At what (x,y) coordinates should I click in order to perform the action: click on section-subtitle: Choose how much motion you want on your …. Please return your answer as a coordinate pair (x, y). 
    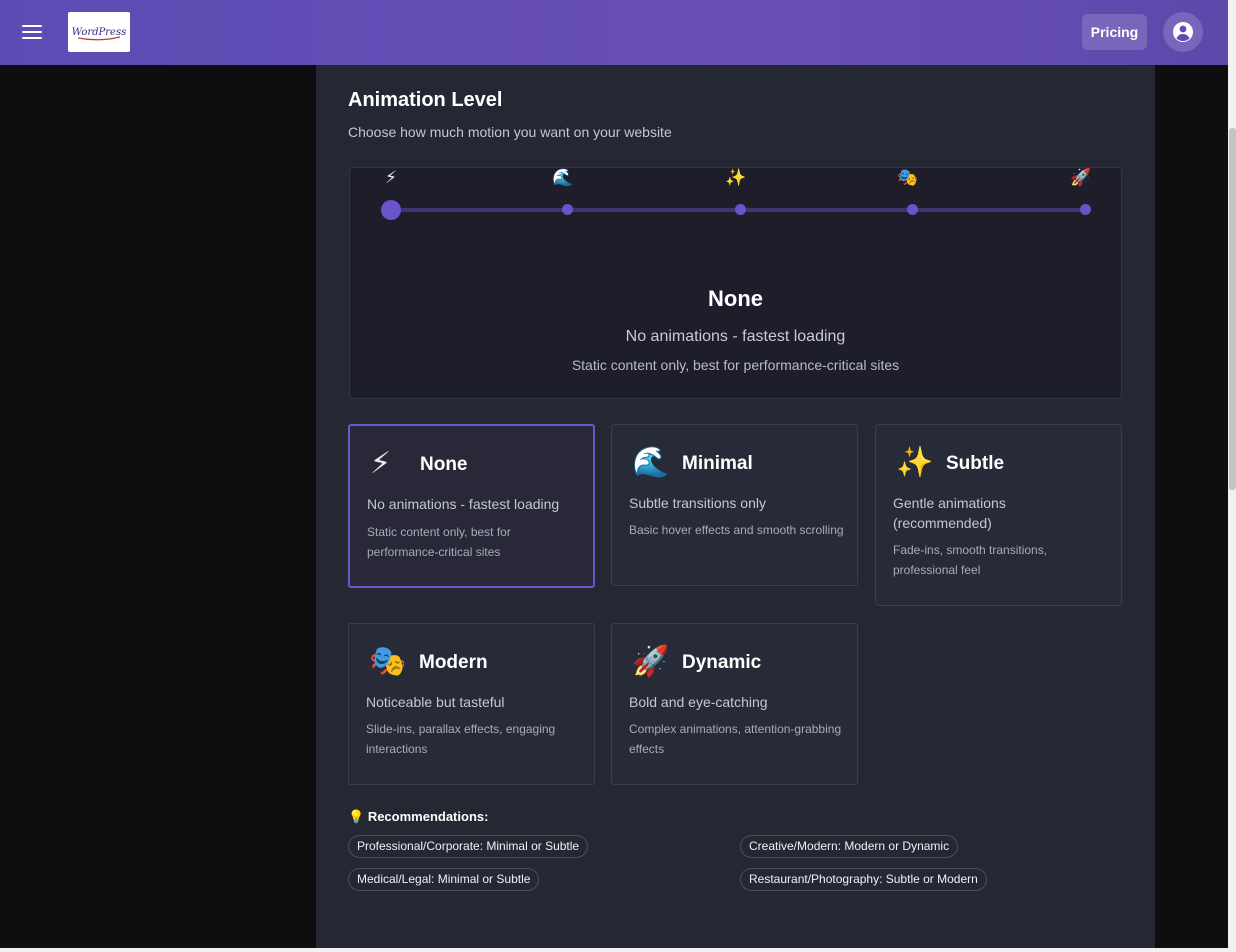
    Looking at the image, I should click on (510, 132).